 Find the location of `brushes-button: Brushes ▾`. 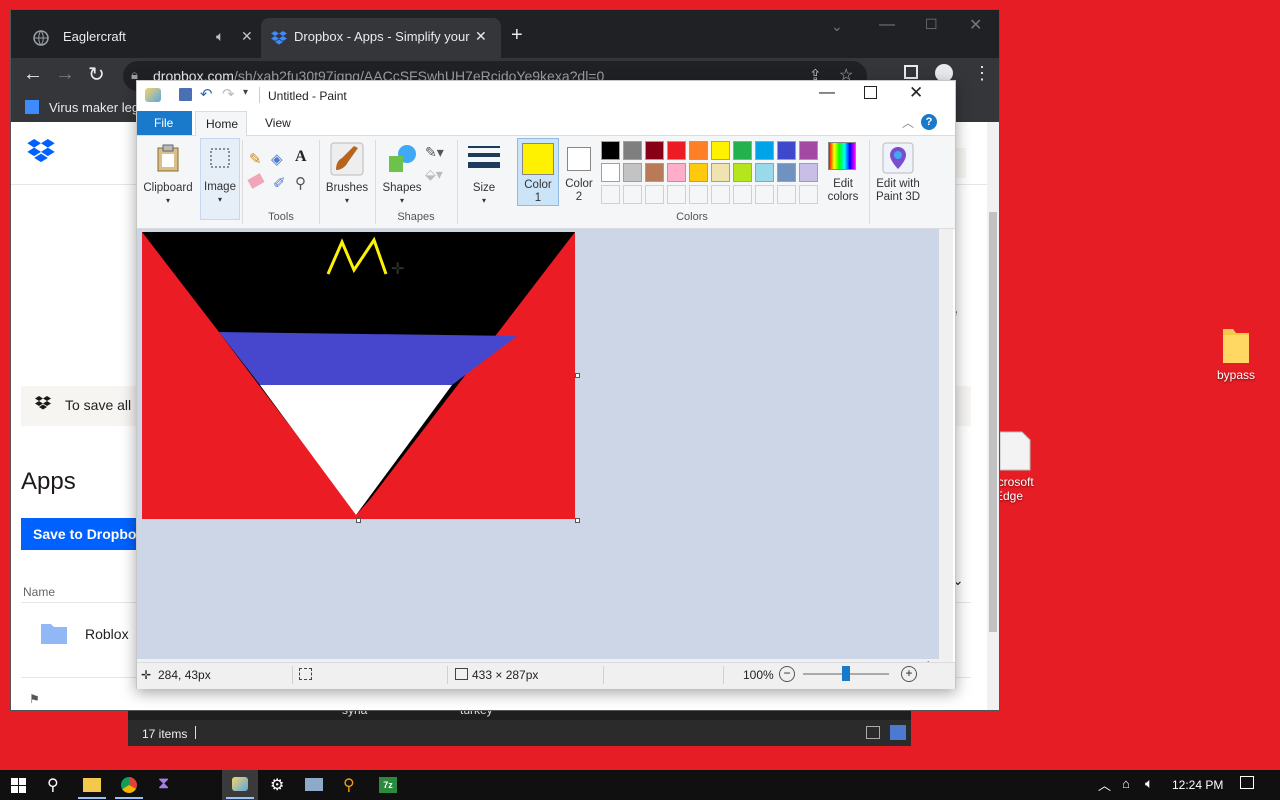

brushes-button: Brushes ▾ is located at coordinates (347, 173).